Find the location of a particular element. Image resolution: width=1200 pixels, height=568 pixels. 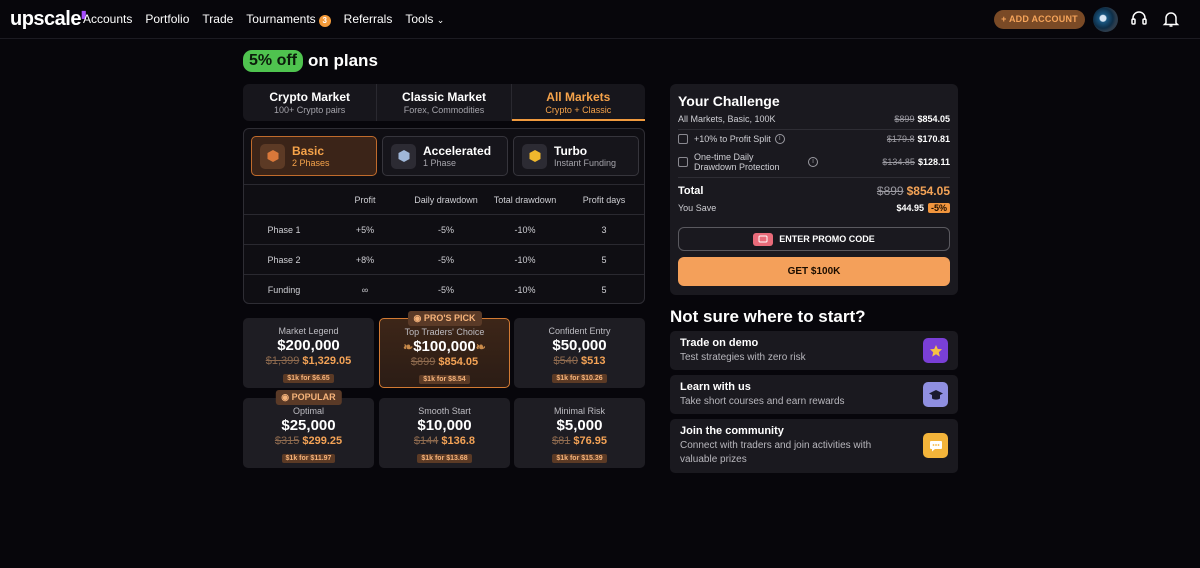

table-header: Daily drawdown is located at coordinates (446, 199).